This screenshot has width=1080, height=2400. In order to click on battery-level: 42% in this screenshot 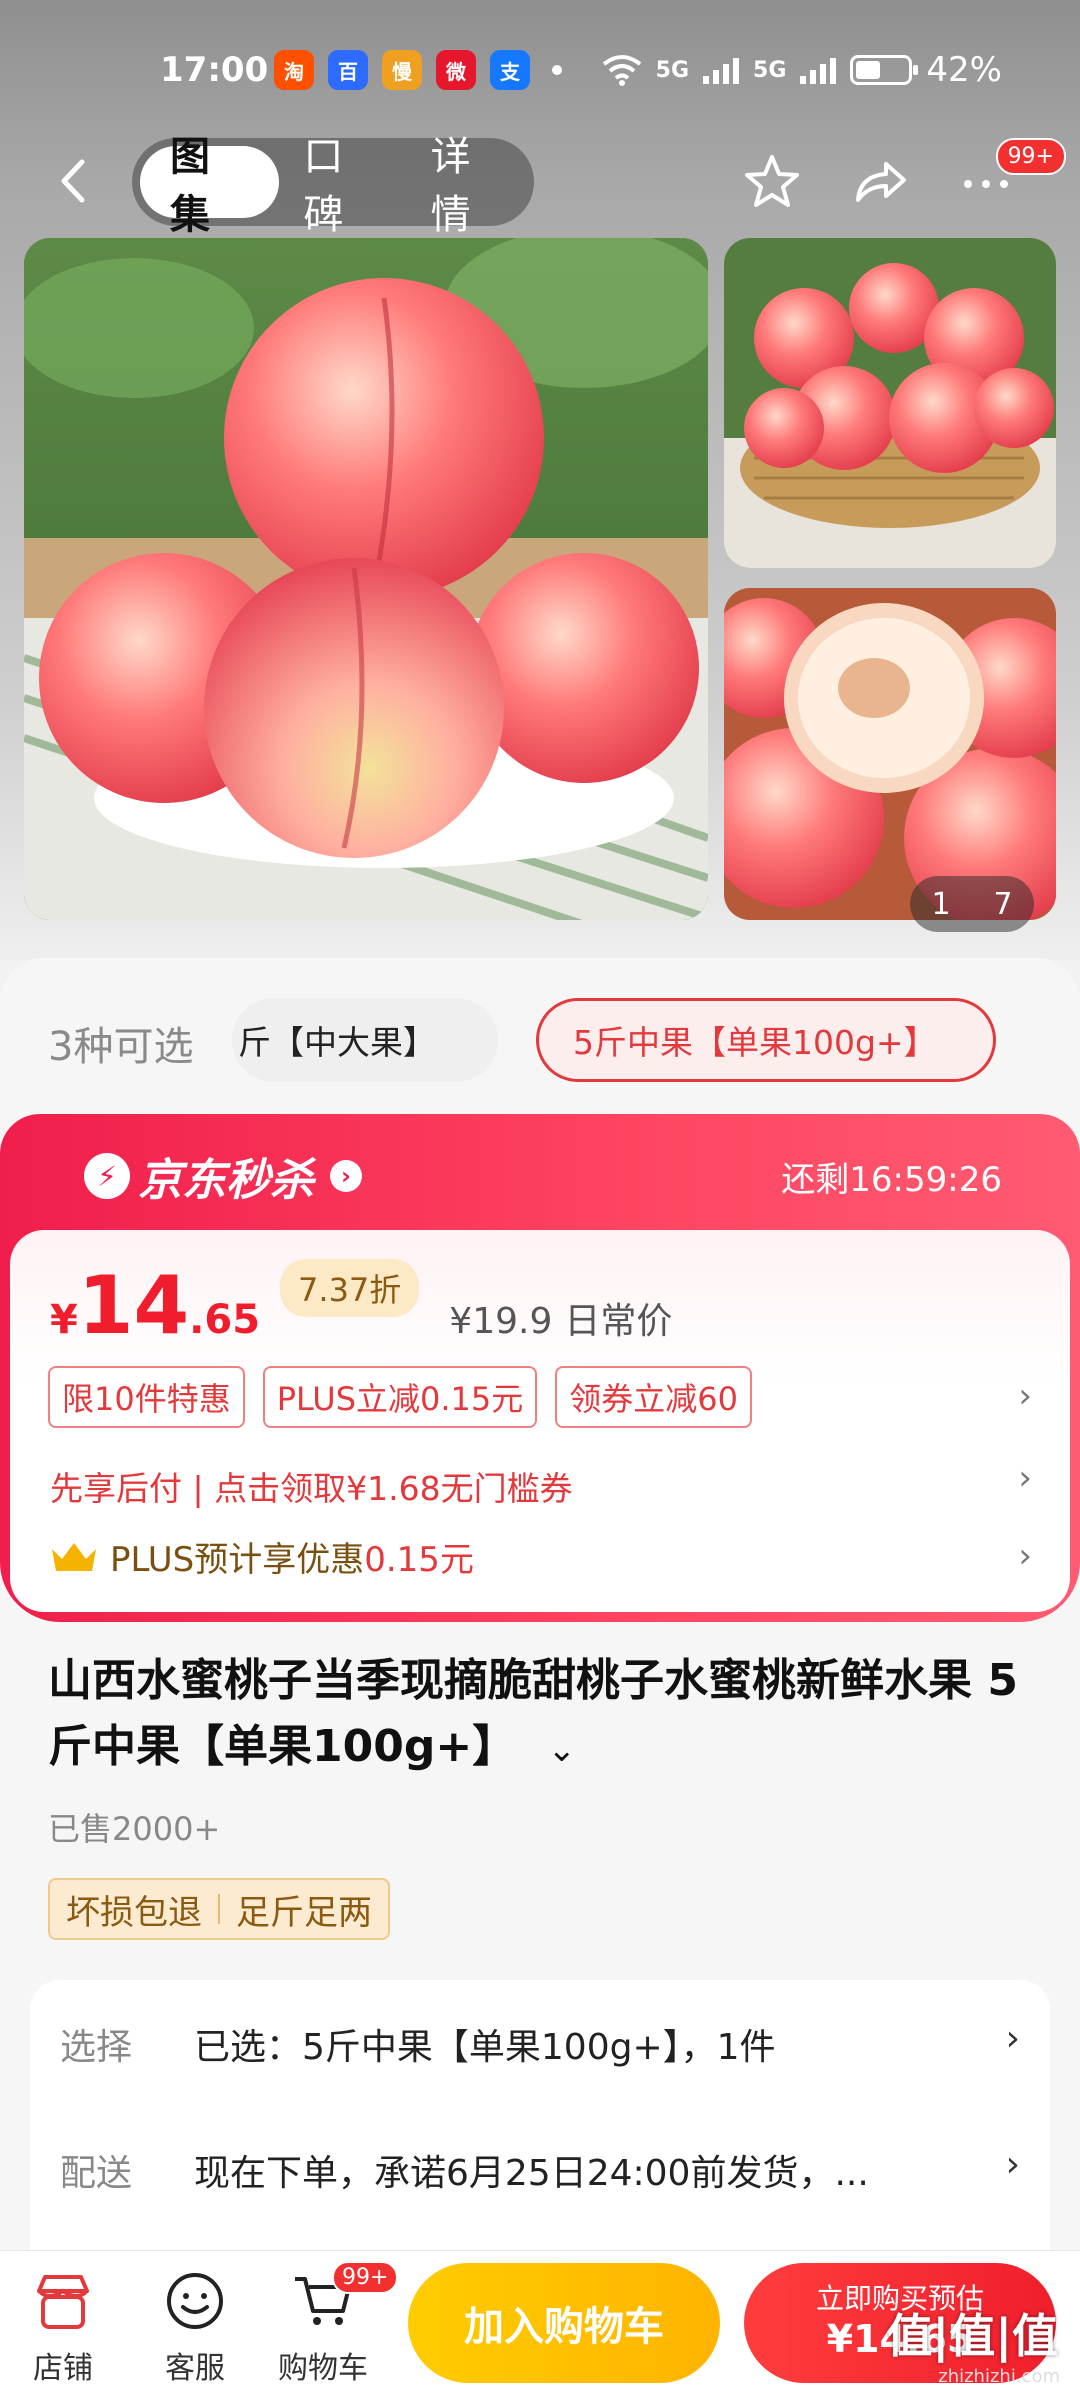, I will do `click(964, 70)`.